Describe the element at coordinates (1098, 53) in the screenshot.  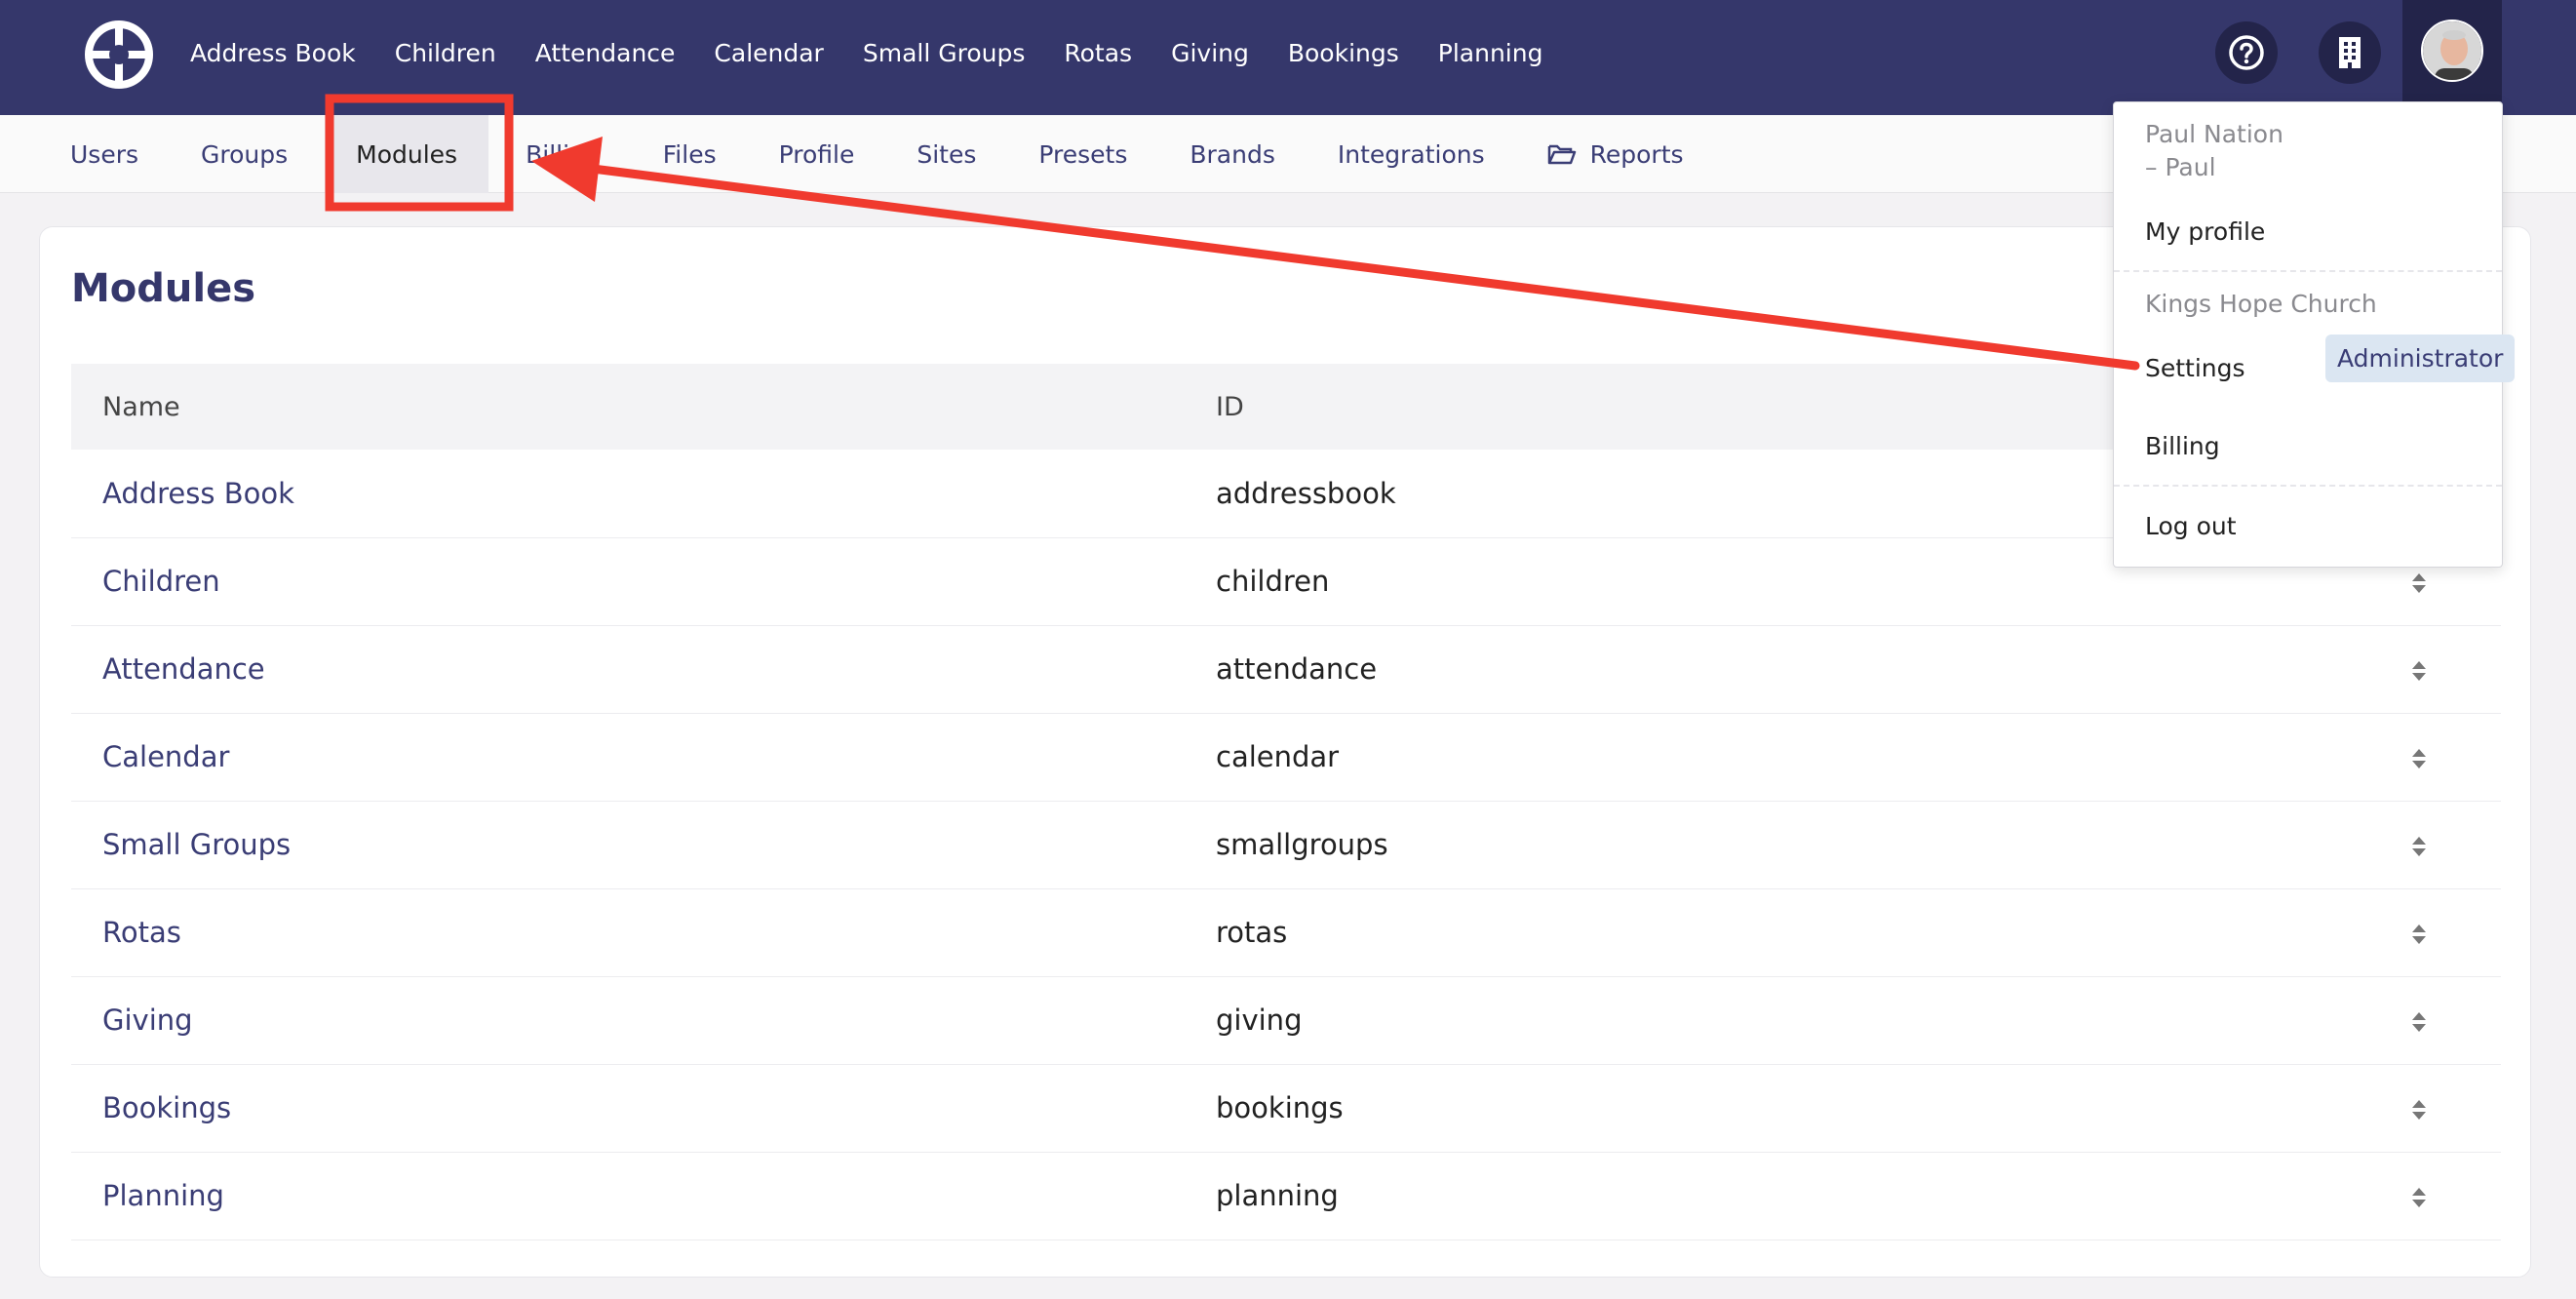
I see `nav-item-rotas: Rotas` at that location.